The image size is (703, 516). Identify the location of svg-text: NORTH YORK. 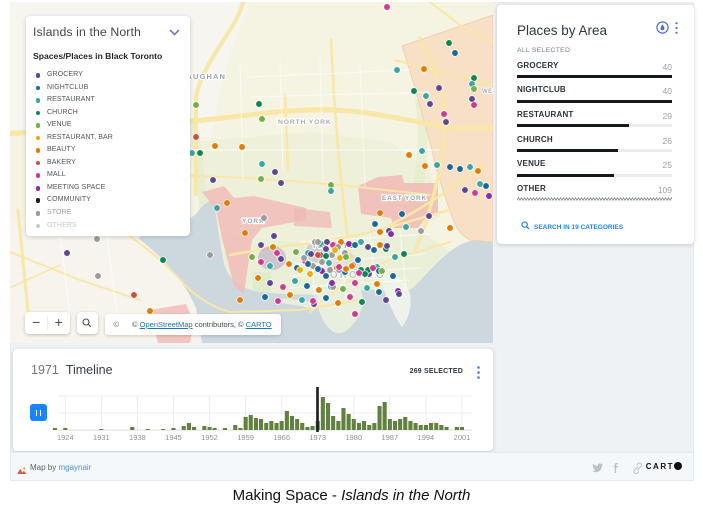
(305, 122).